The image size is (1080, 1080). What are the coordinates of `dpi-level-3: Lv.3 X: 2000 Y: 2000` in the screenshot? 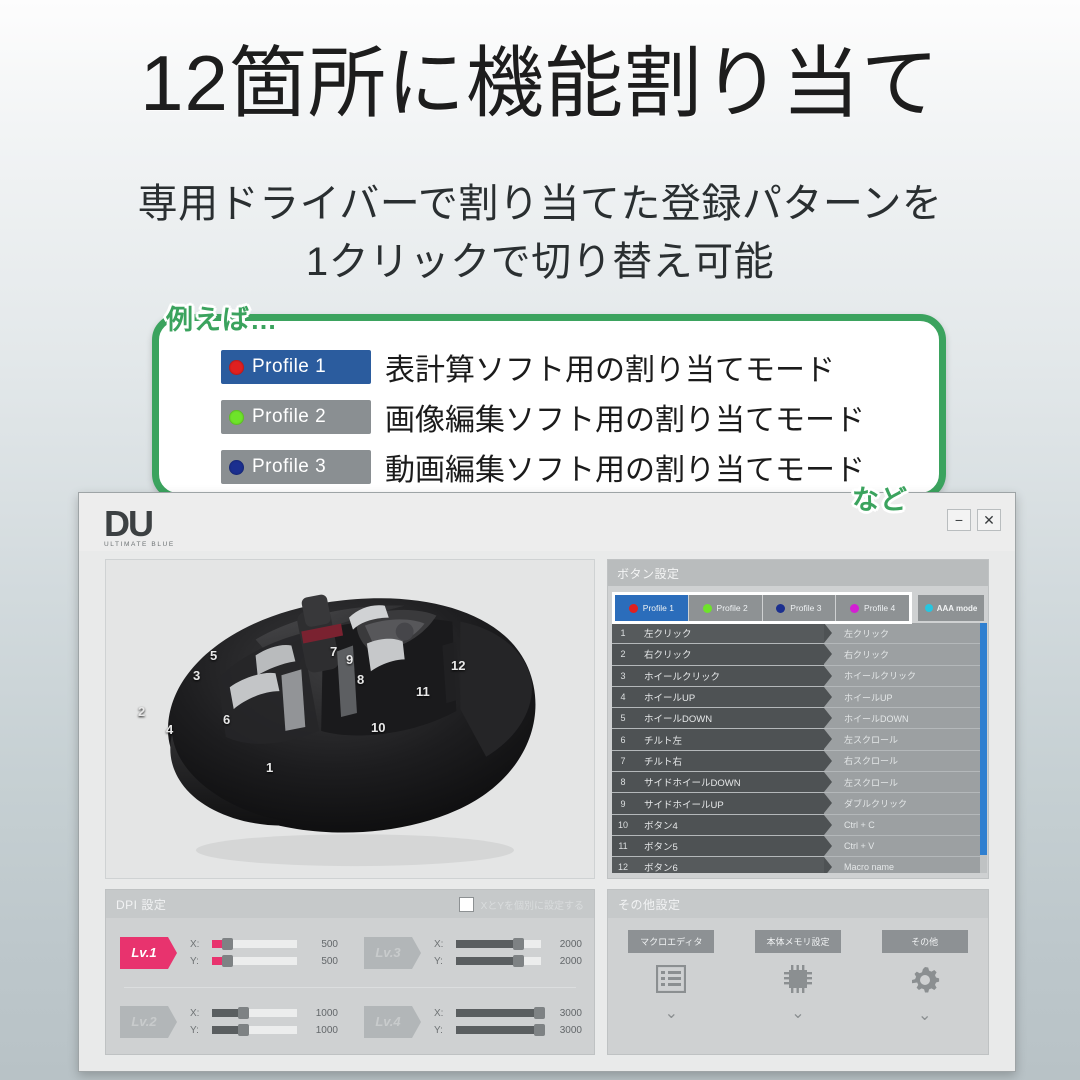 It's located at (472, 952).